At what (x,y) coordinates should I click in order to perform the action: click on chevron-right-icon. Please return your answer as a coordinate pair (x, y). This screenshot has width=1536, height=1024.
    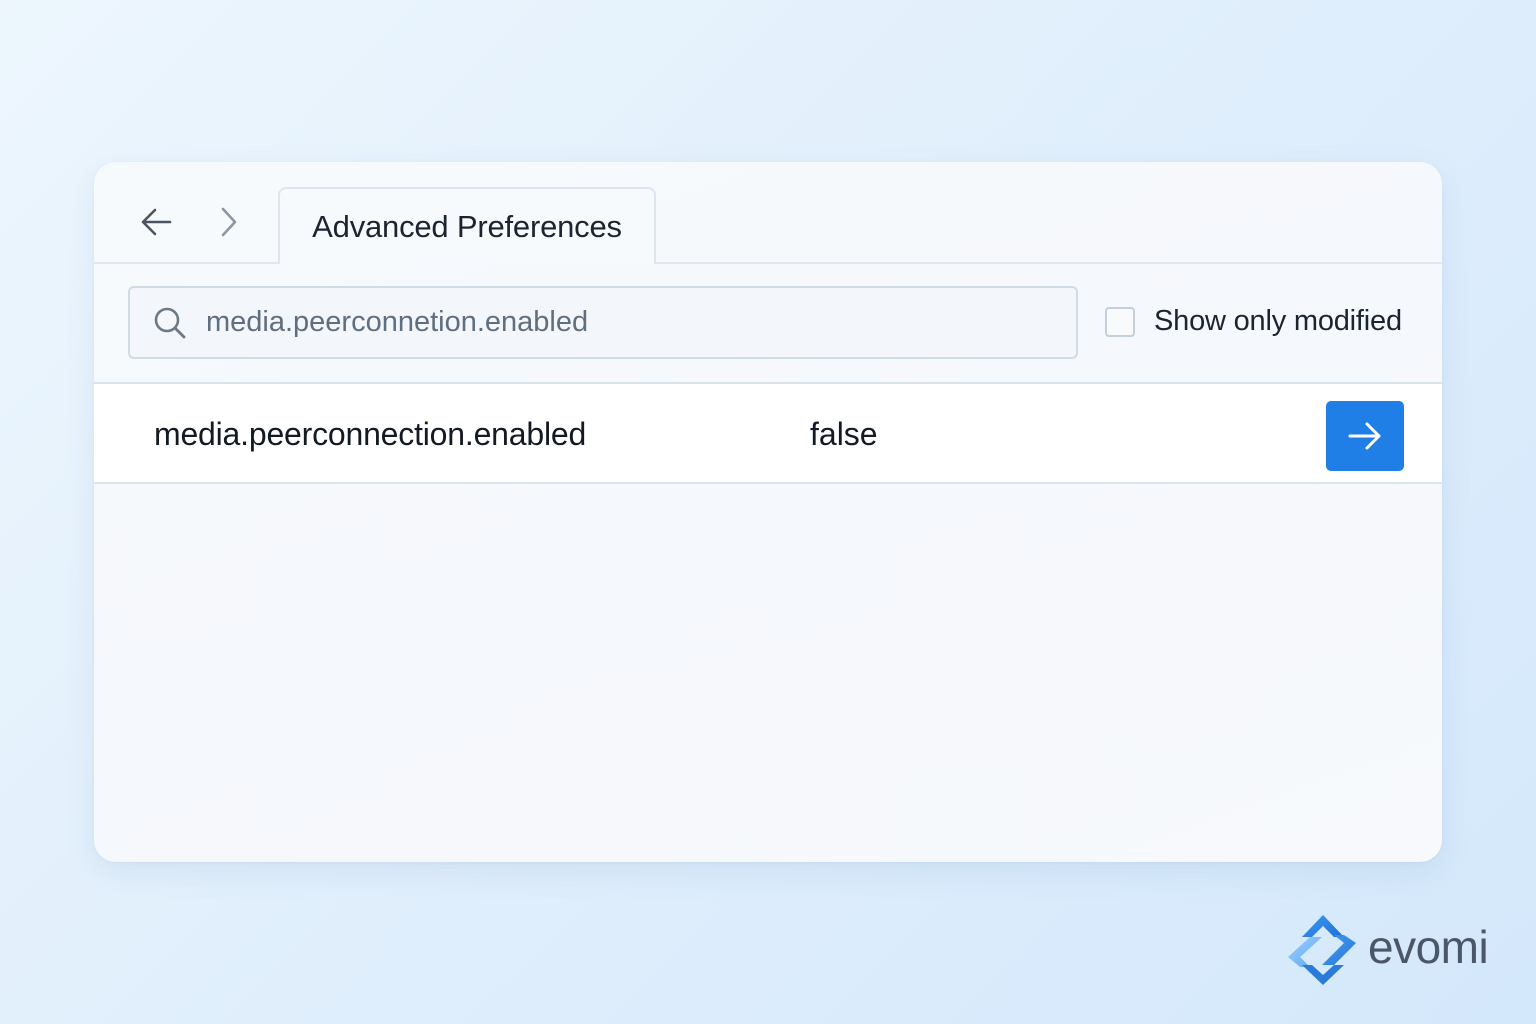
    Looking at the image, I should click on (229, 222).